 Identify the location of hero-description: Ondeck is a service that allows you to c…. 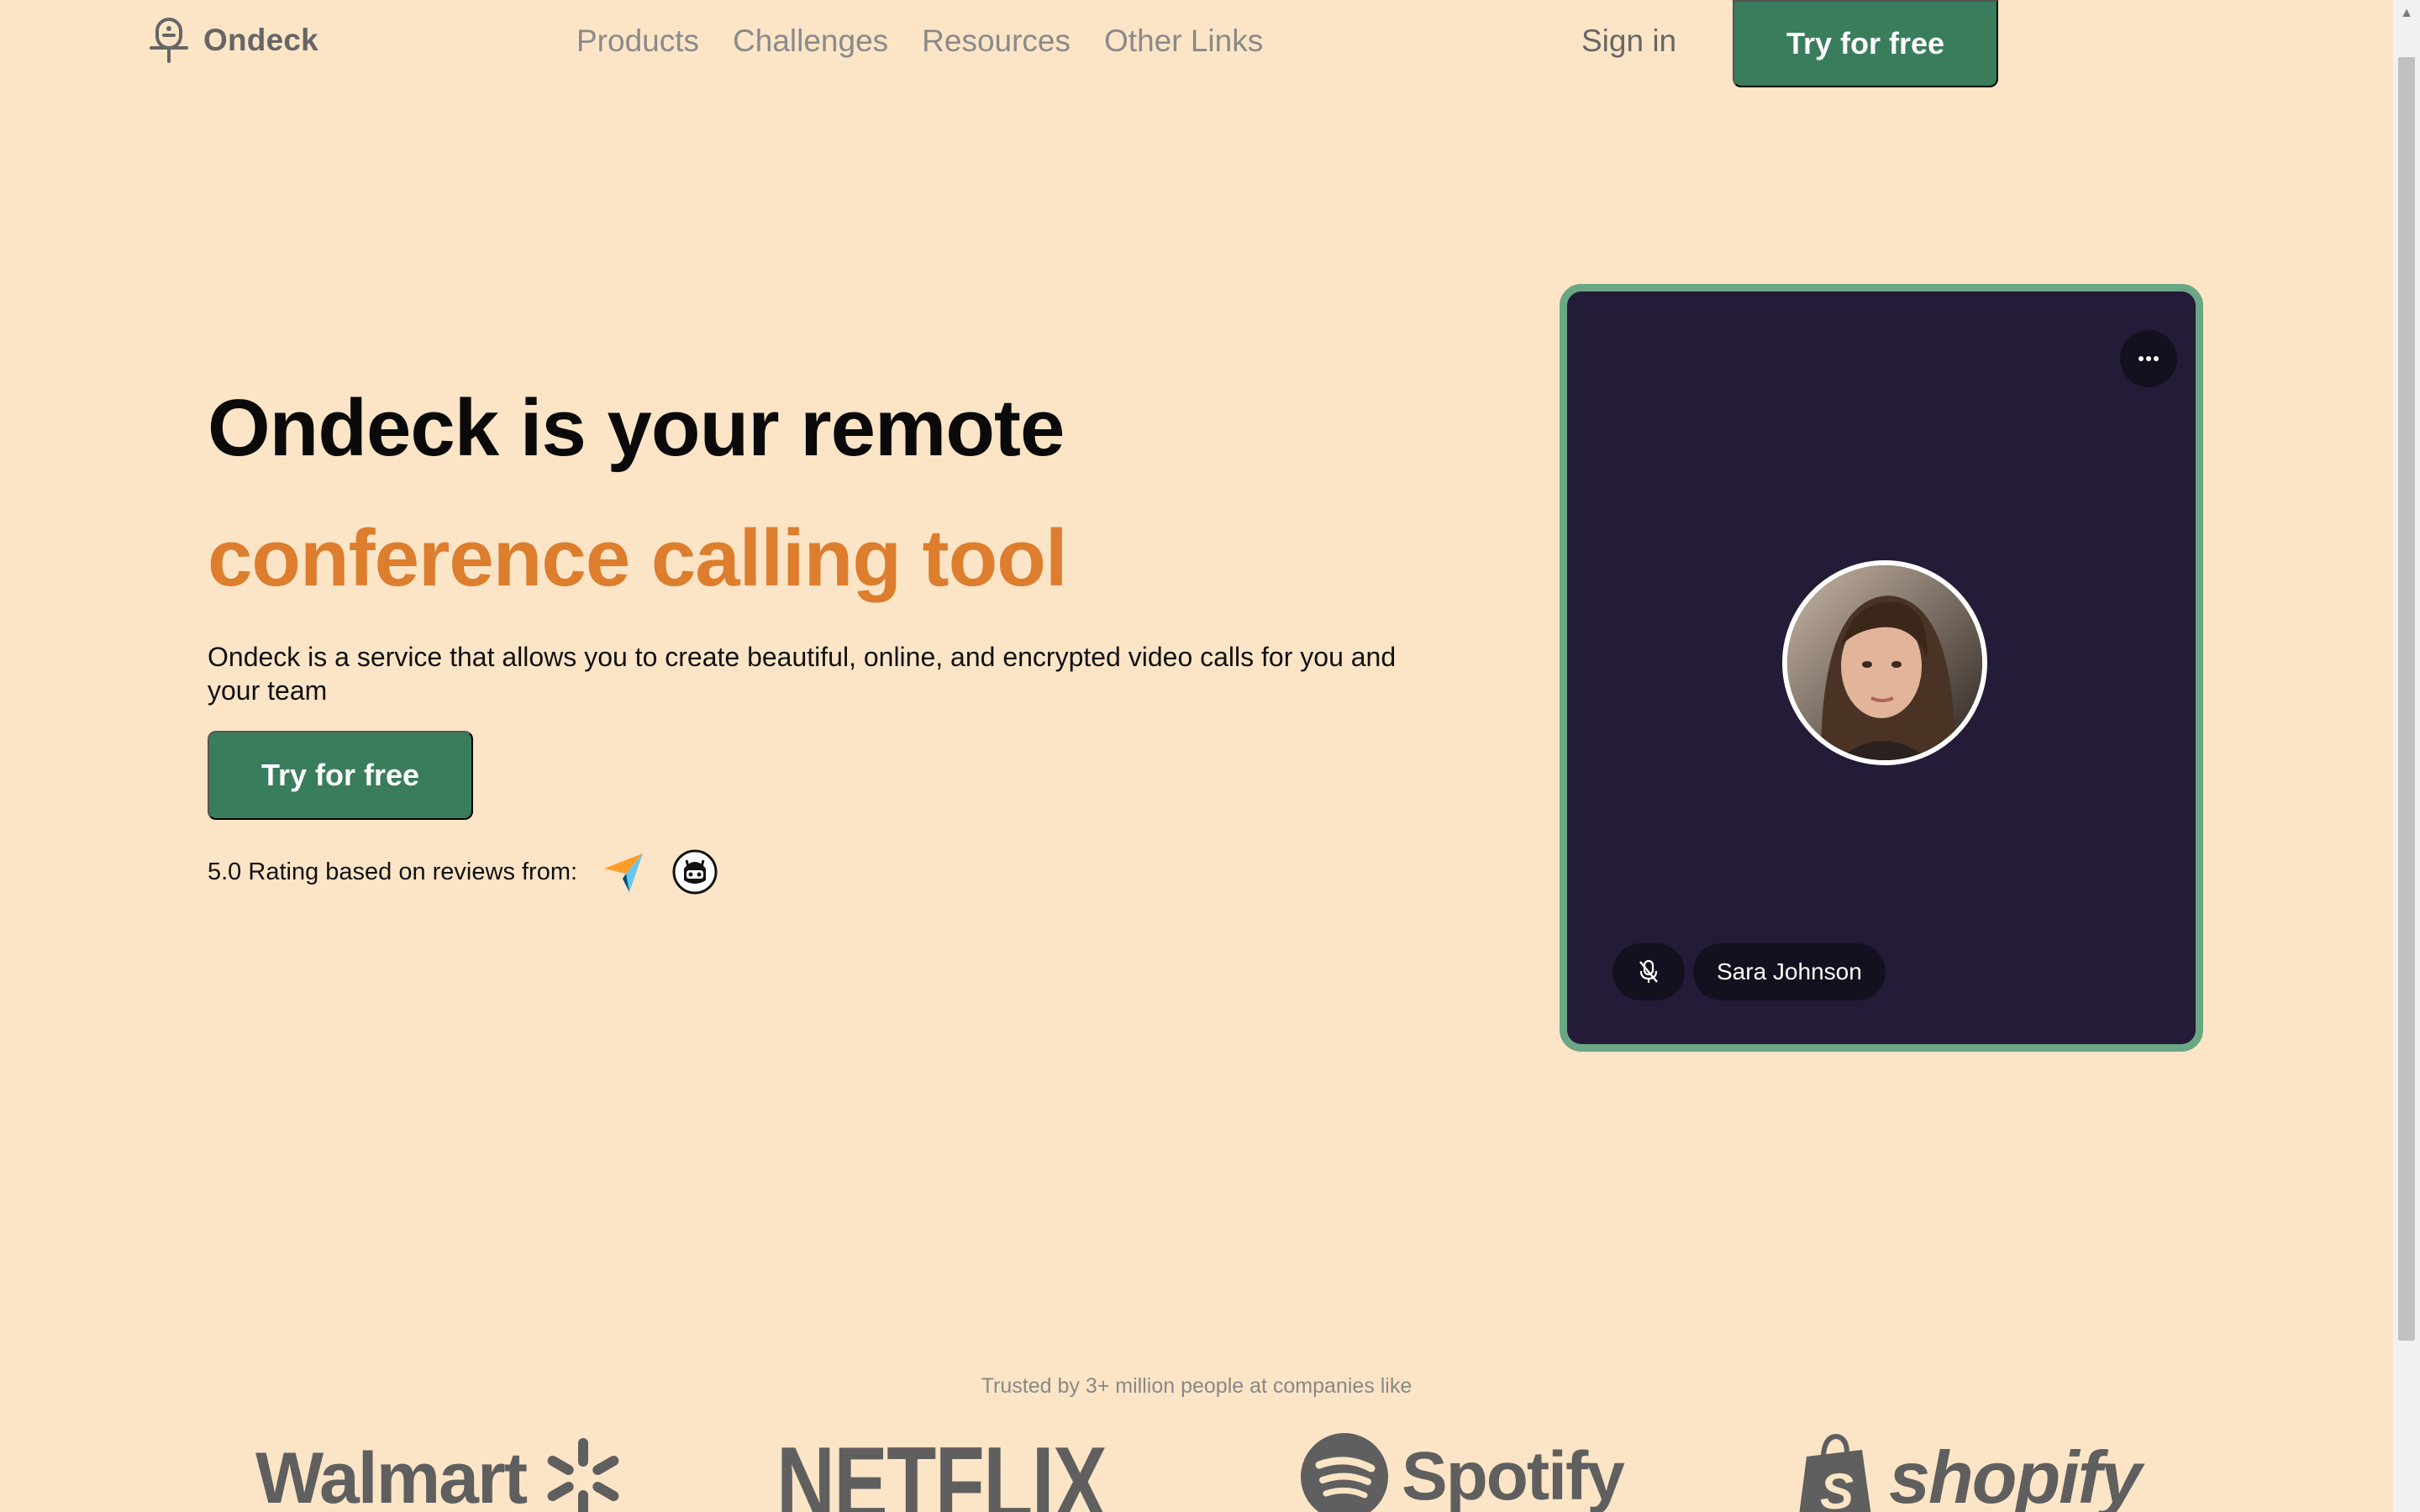
(802, 674).